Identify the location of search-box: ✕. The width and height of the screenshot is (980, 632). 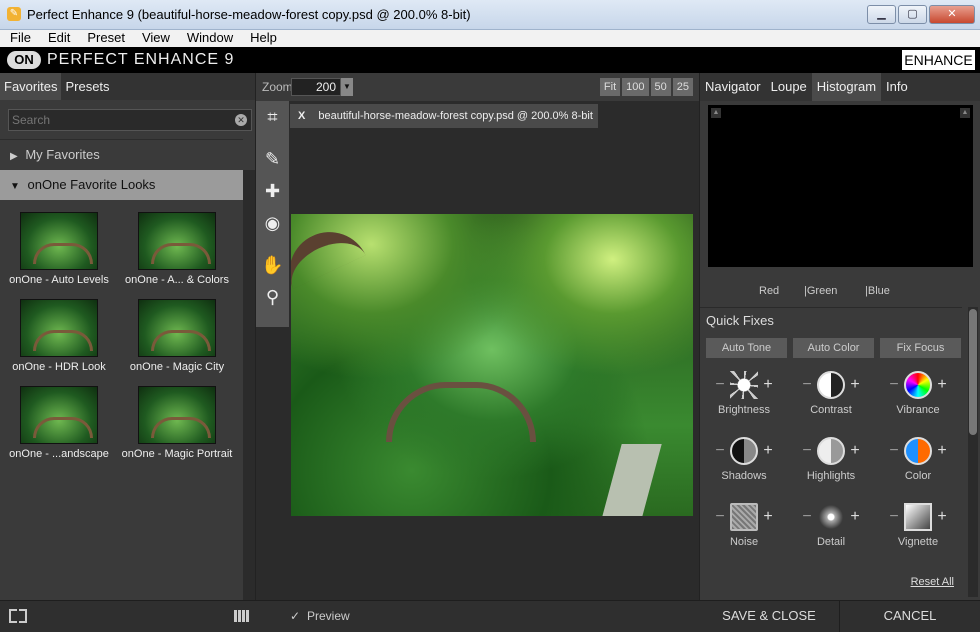
(130, 120).